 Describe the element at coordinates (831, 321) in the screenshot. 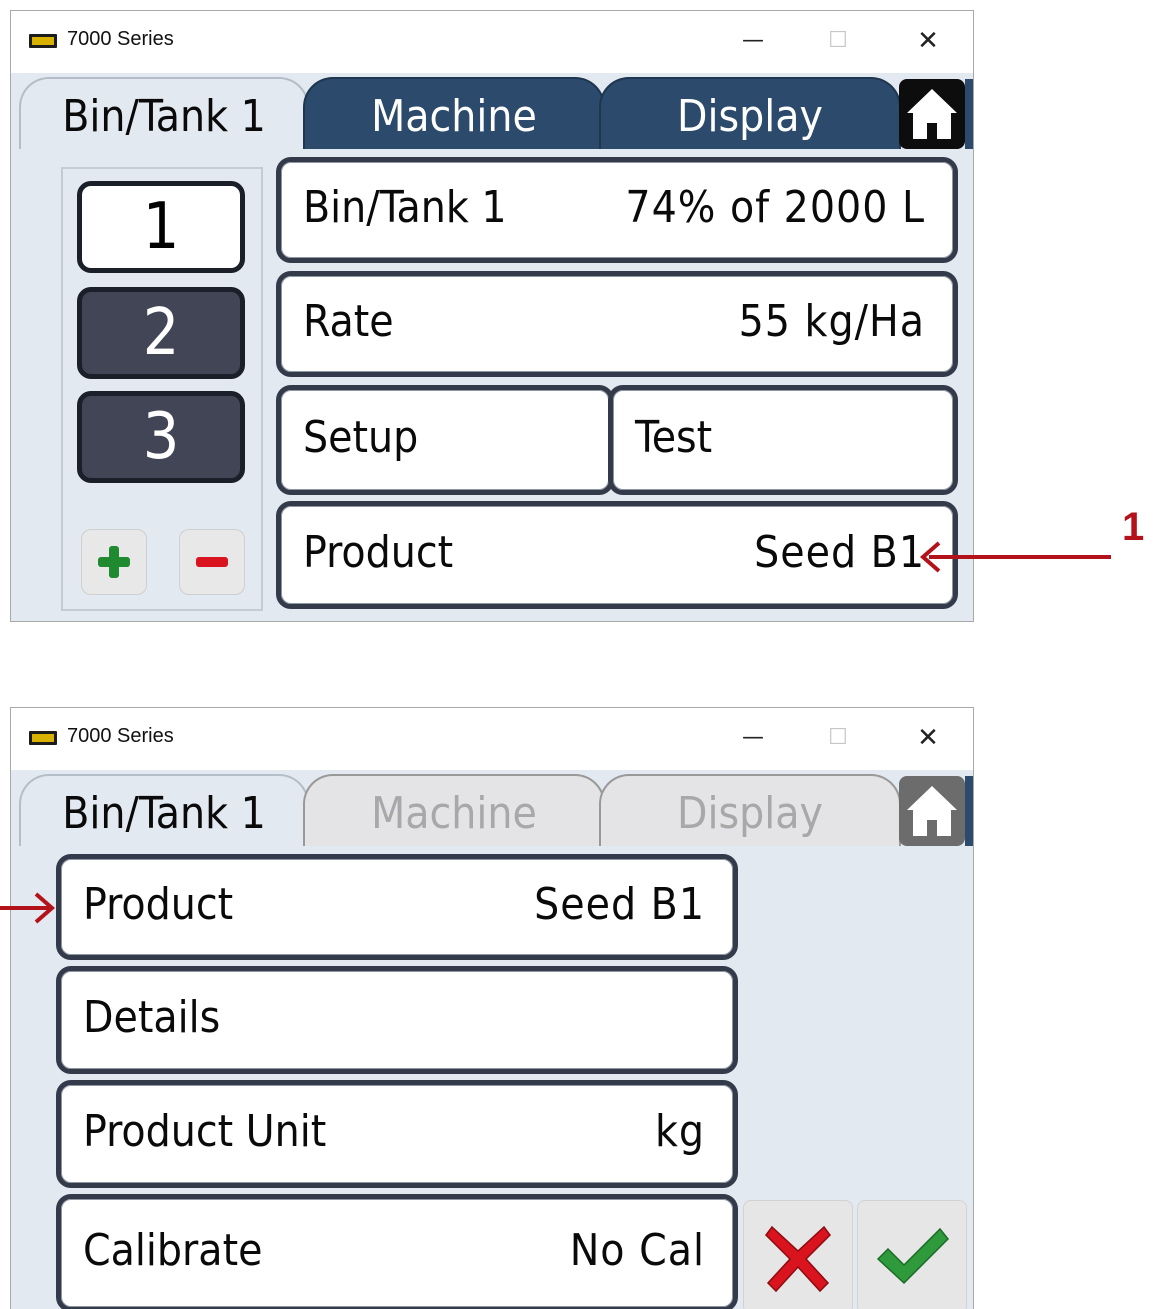

I see `rate-value: 55 kg/Ha` at that location.